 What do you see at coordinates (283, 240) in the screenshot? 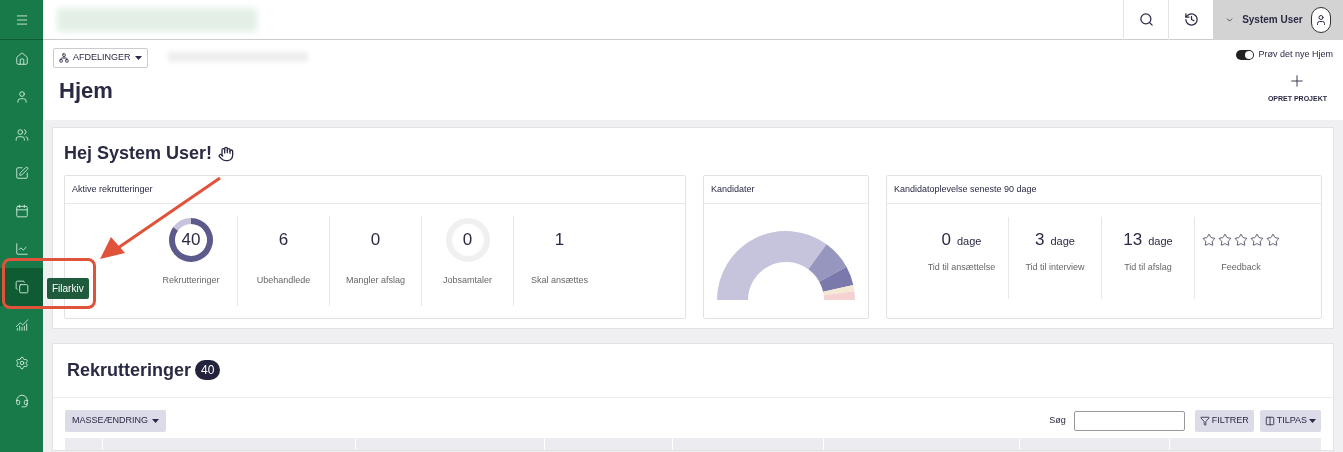
I see `stat-value: 6` at bounding box center [283, 240].